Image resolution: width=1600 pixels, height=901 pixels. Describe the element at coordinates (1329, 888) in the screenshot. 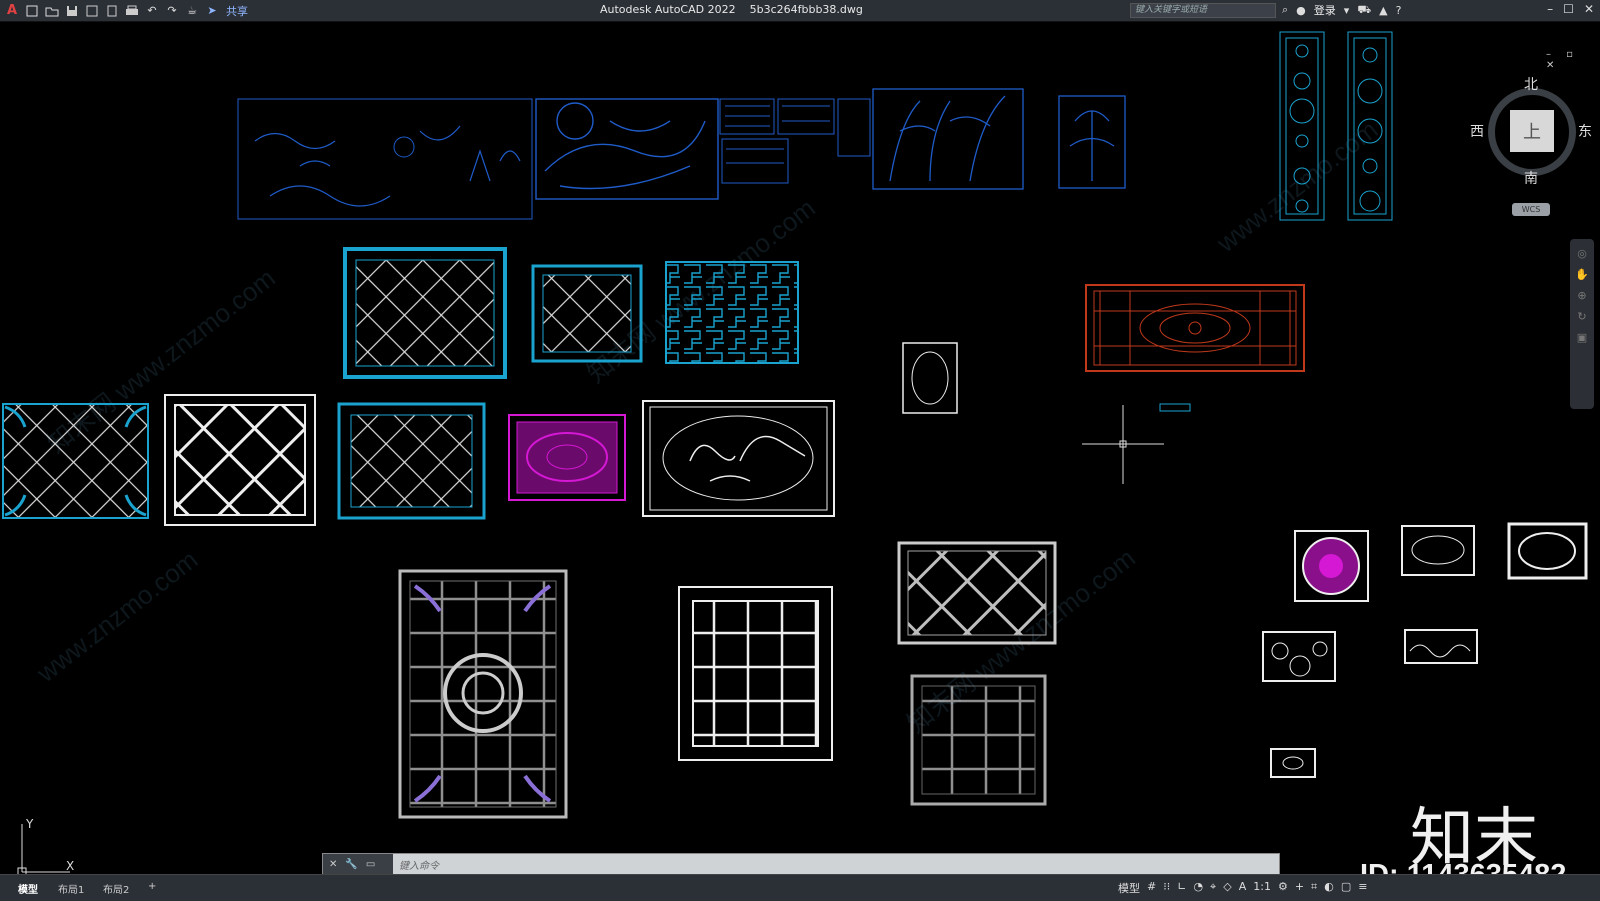

I see `isolate-icon: ◐` at that location.